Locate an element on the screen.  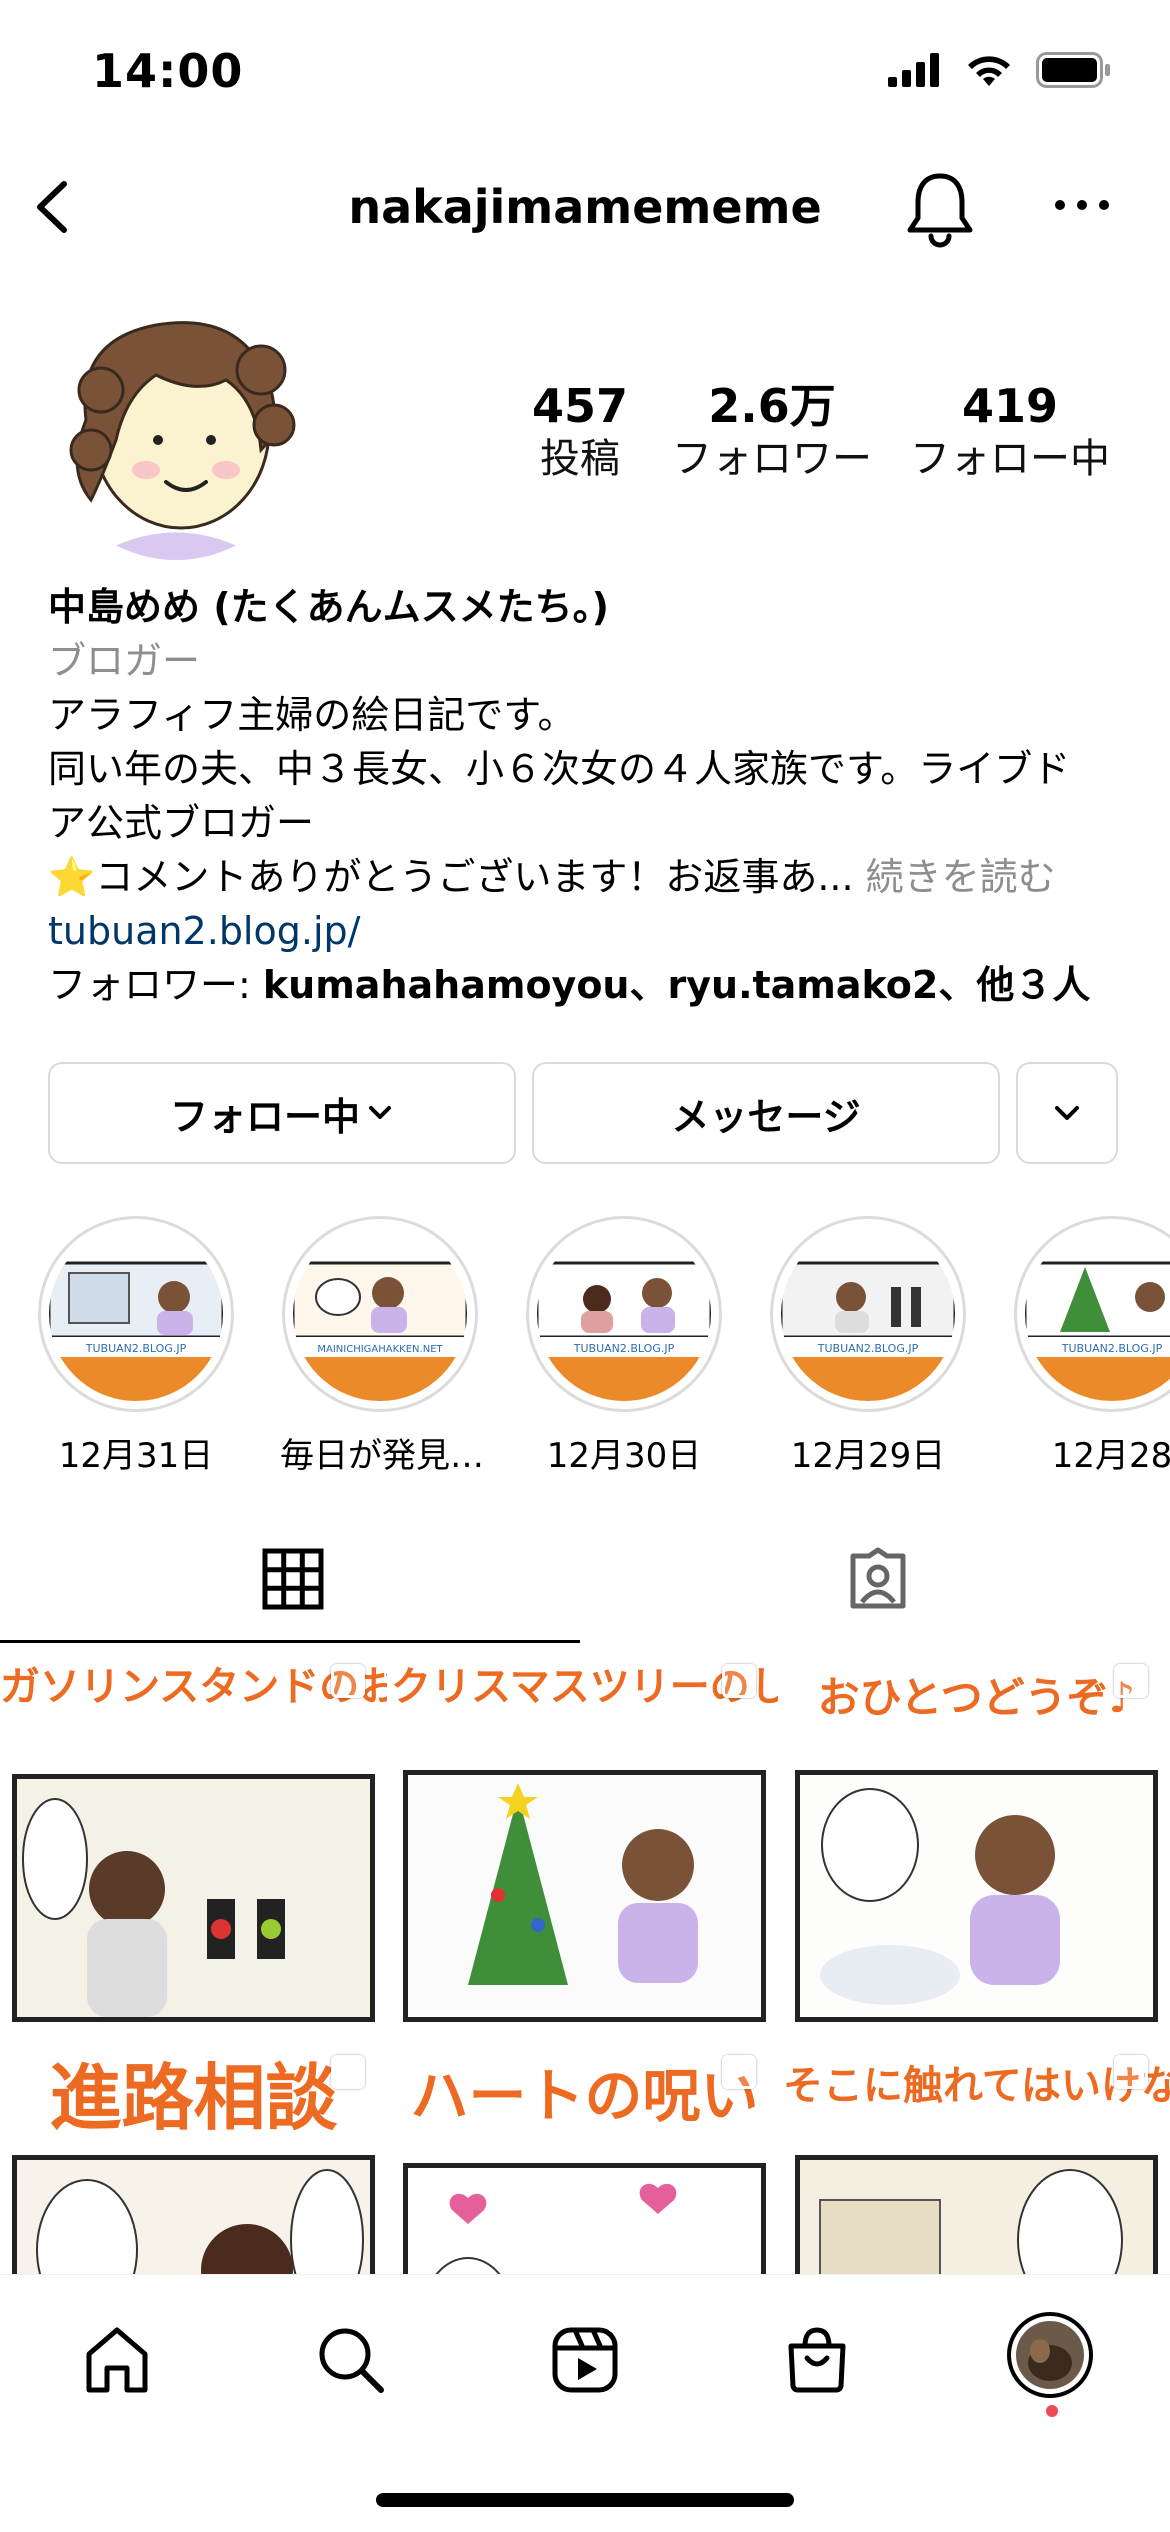
more-options-button is located at coordinates (1082, 205).